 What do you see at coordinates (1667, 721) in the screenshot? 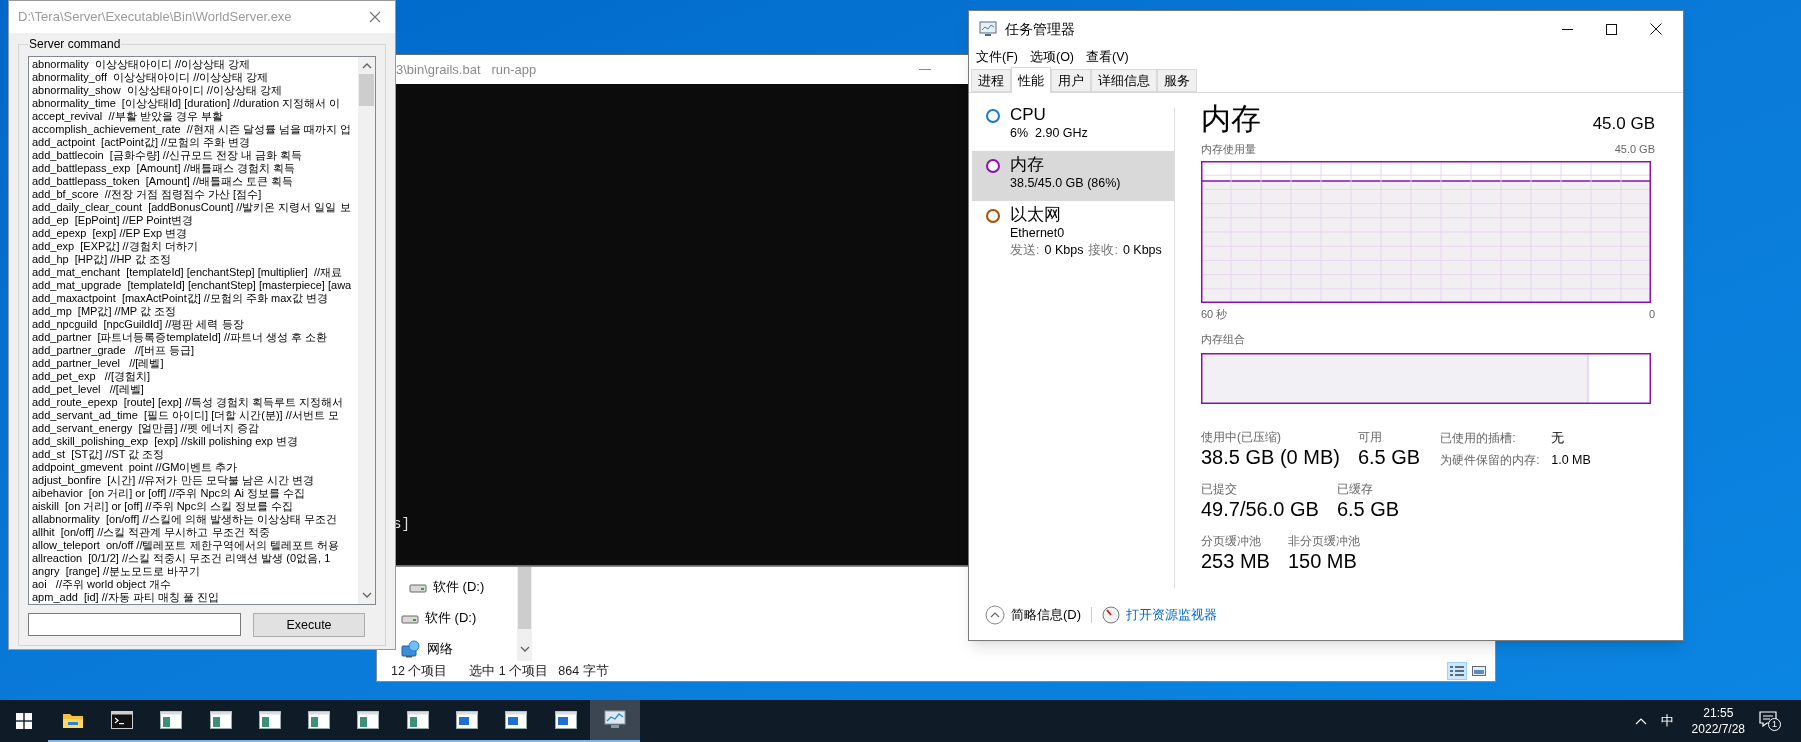
I see `input-method-indicator: 中` at bounding box center [1667, 721].